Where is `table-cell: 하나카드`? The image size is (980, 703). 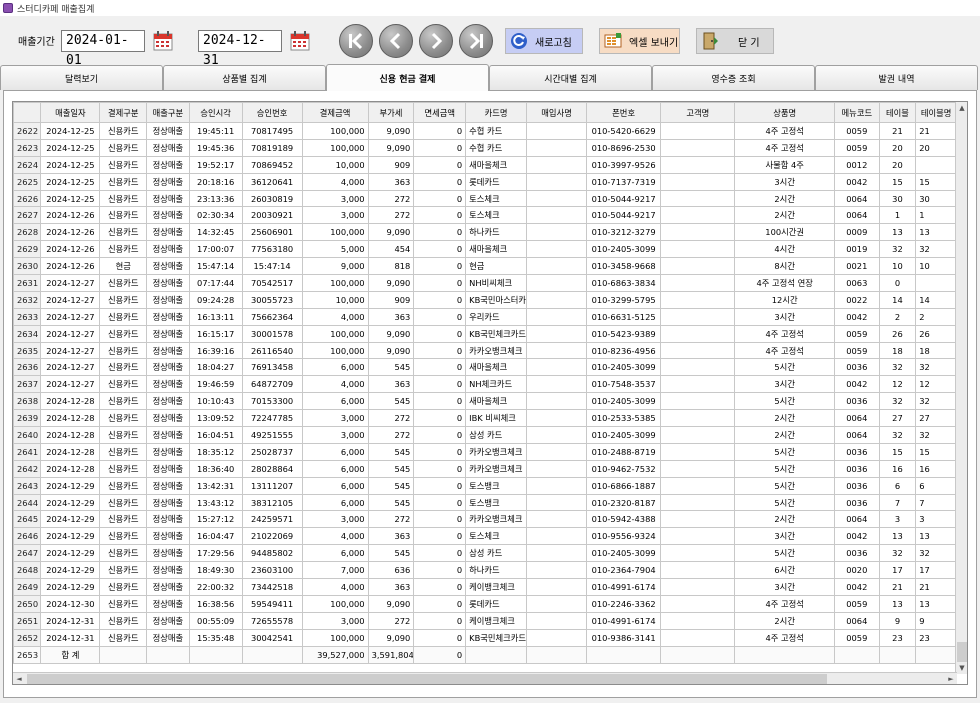 table-cell: 하나카드 is located at coordinates (496, 570).